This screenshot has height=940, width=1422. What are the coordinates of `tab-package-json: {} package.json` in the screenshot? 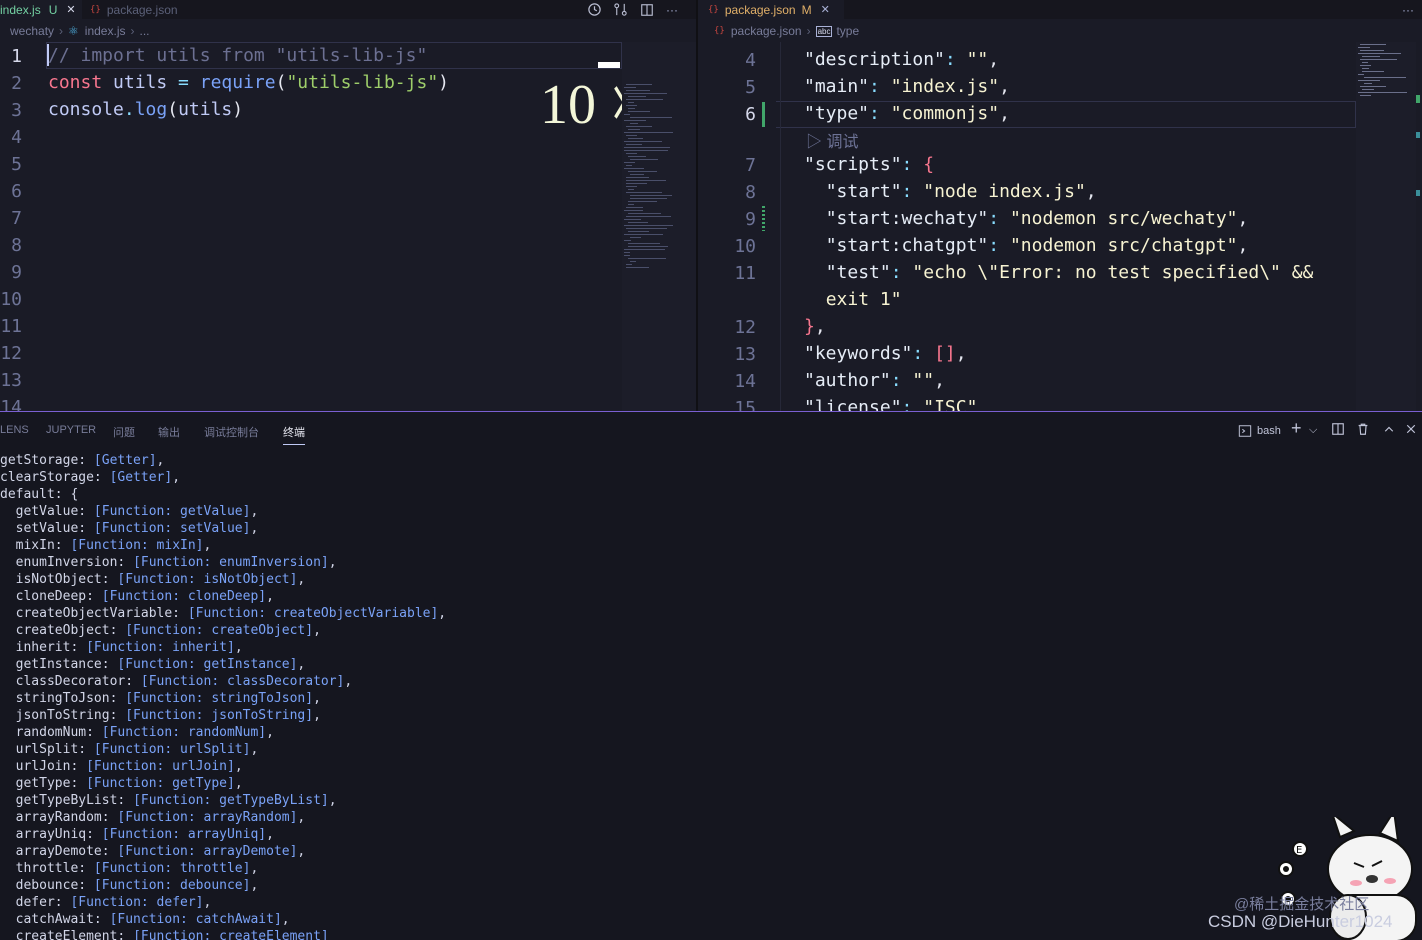 It's located at (134, 9).